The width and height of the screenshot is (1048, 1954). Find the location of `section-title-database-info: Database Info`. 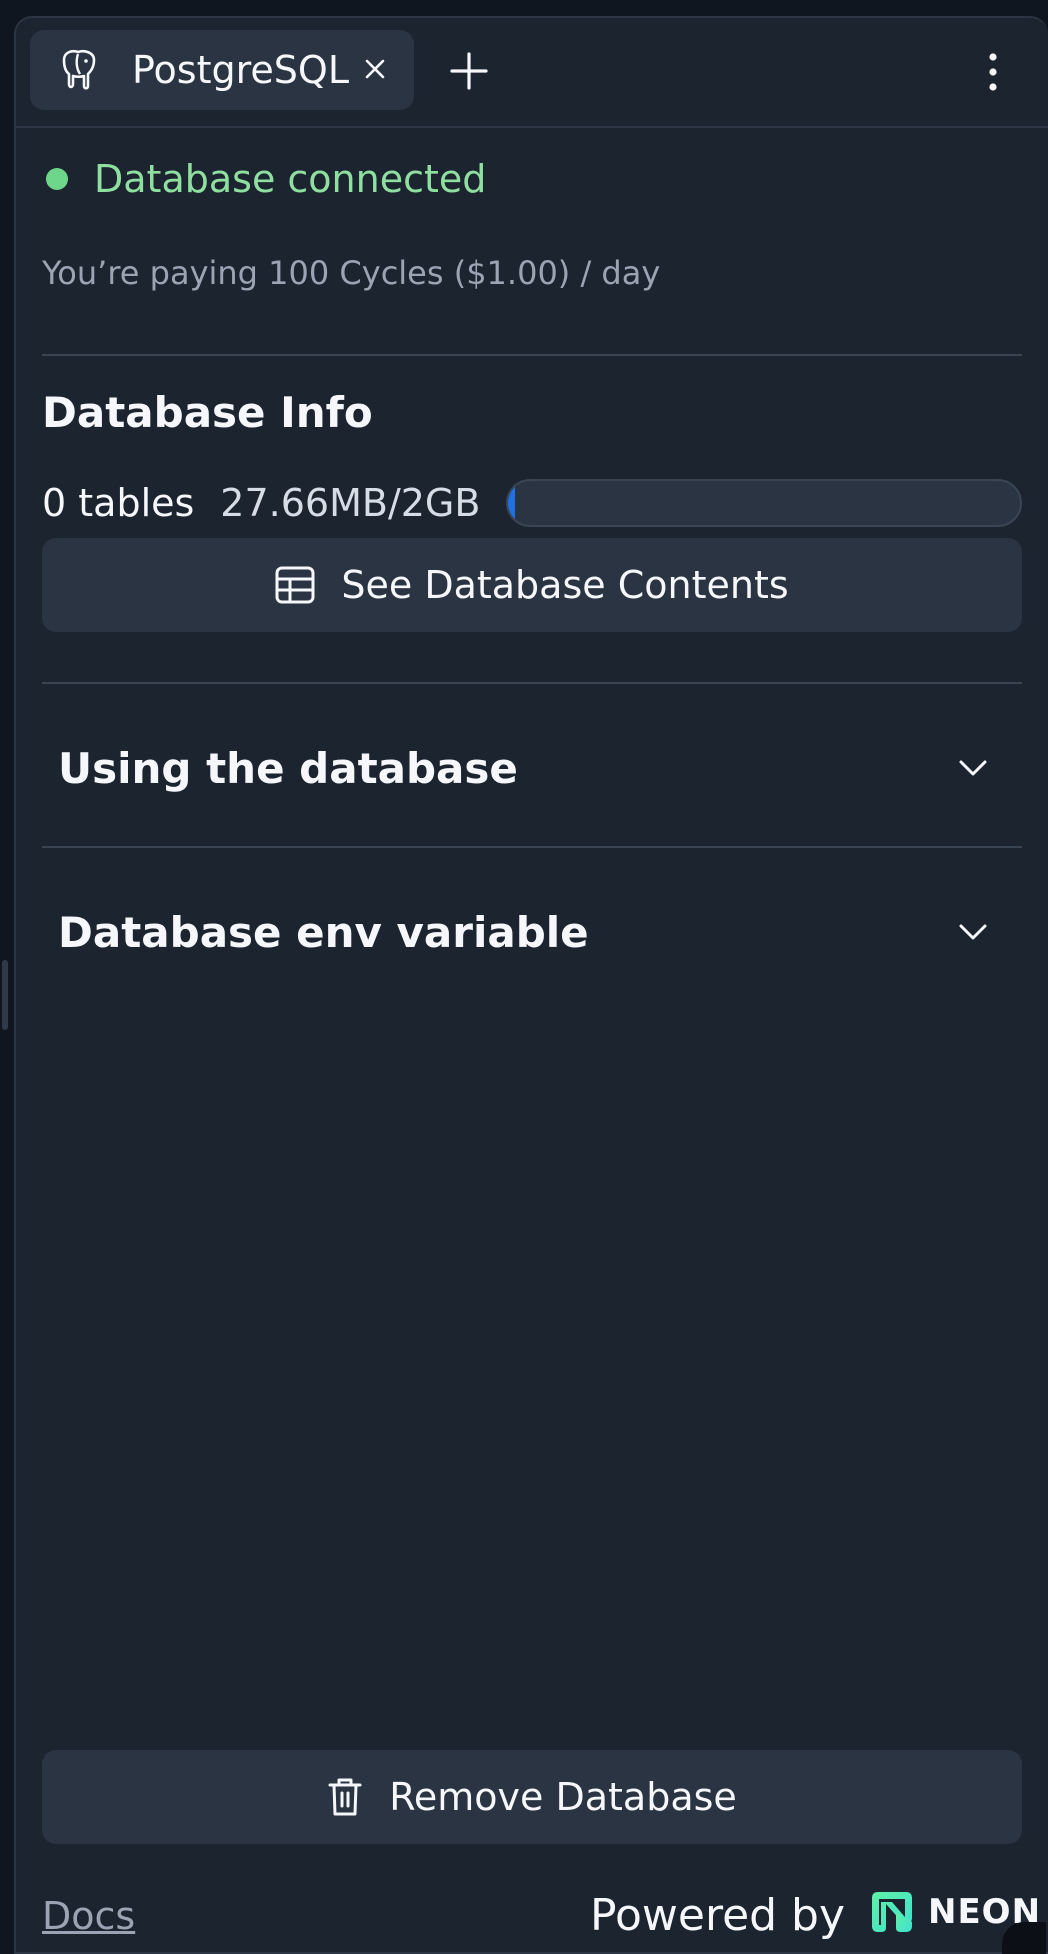

section-title-database-info: Database Info is located at coordinates (207, 412).